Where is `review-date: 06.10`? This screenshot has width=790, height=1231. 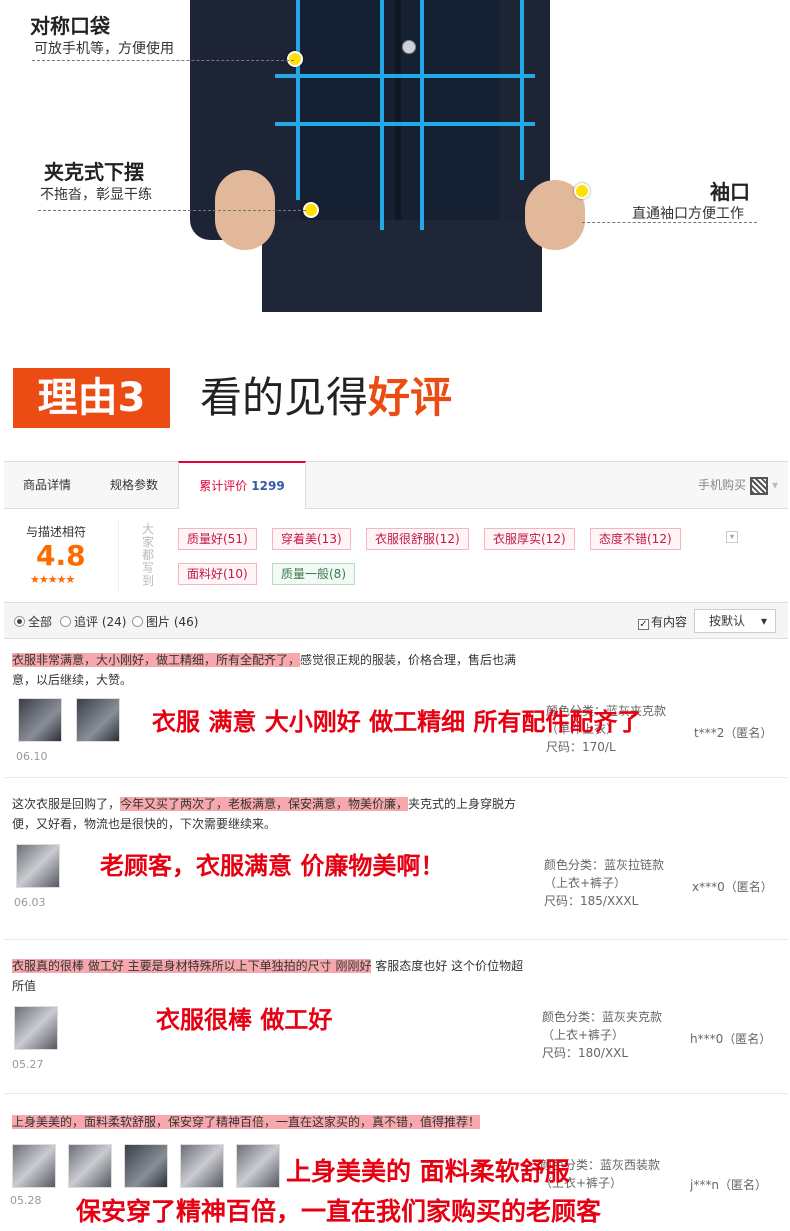 review-date: 06.10 is located at coordinates (32, 756).